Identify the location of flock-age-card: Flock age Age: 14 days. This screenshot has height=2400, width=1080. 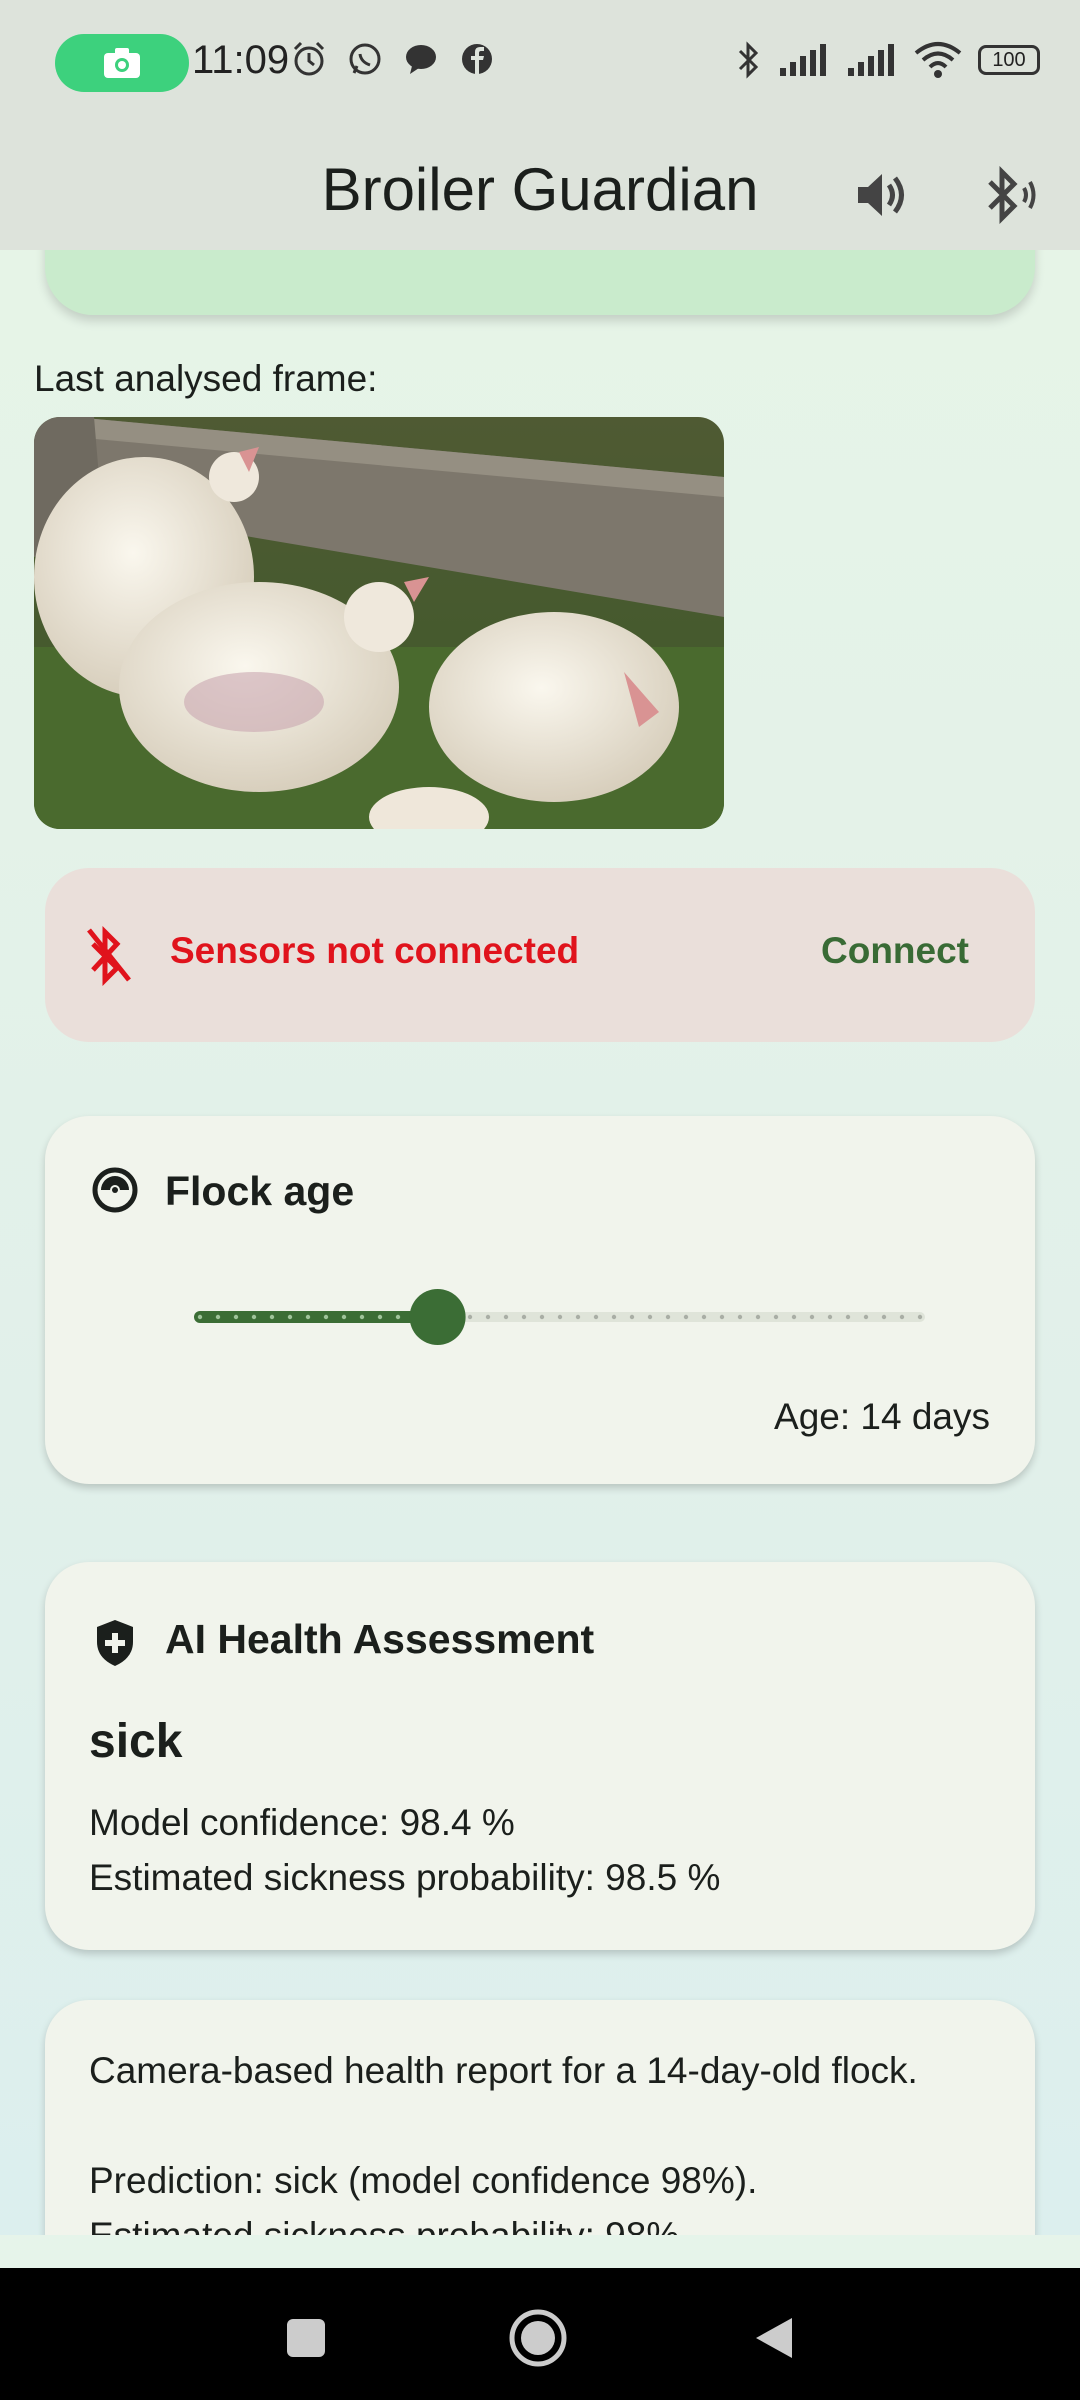
(540, 1300).